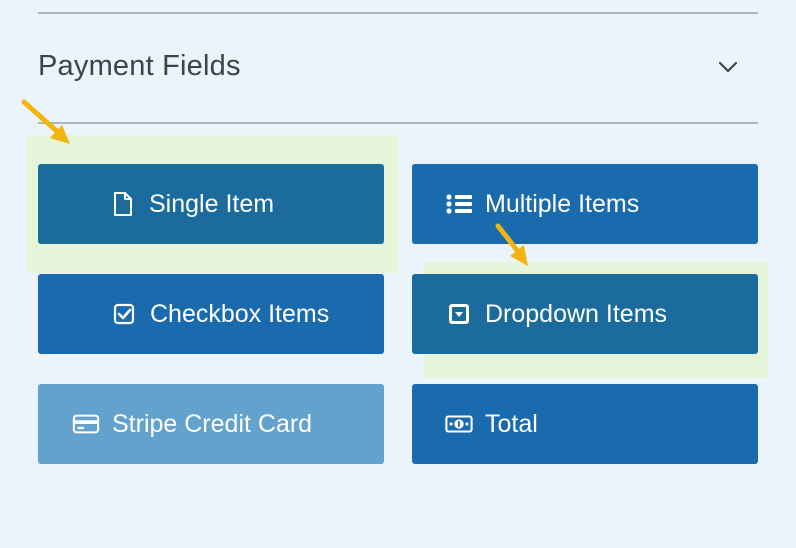 This screenshot has height=548, width=796. I want to click on multiple-items-button: Multiple Items, so click(585, 204).